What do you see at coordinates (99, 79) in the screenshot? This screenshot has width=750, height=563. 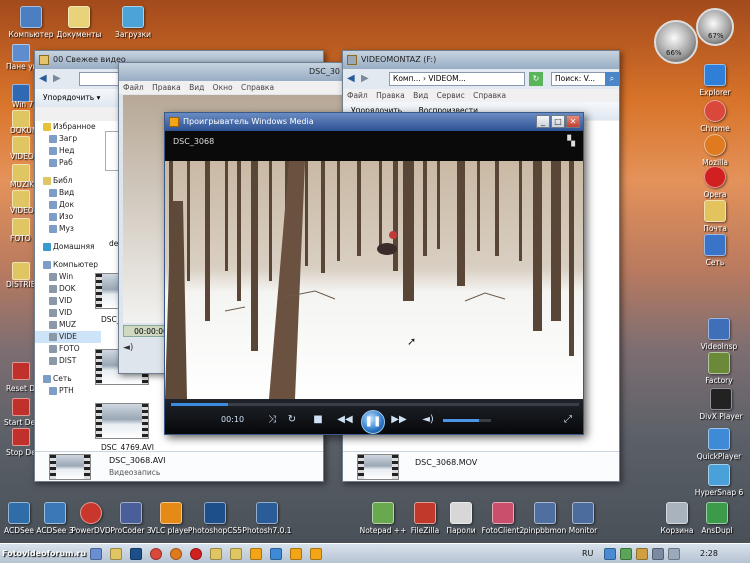 I see `address-bar` at bounding box center [99, 79].